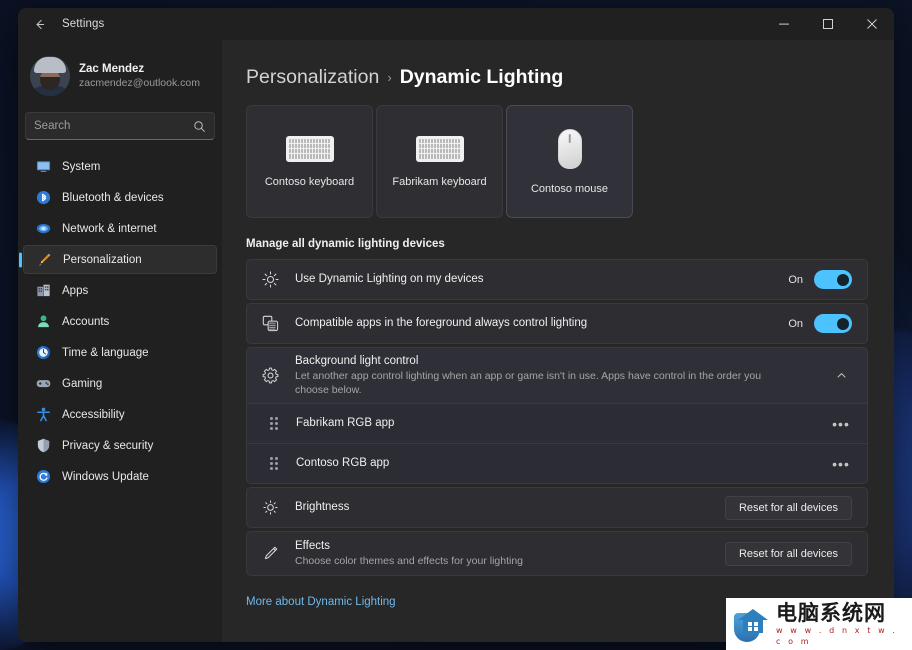 Image resolution: width=912 pixels, height=650 pixels. I want to click on sidebar-item-windows-update: Windows Update, so click(120, 476).